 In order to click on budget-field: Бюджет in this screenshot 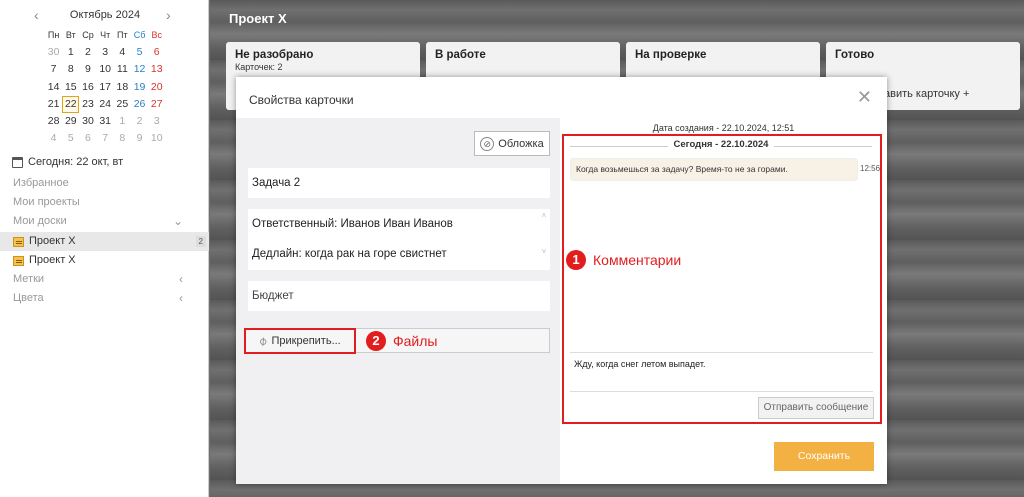, I will do `click(399, 296)`.